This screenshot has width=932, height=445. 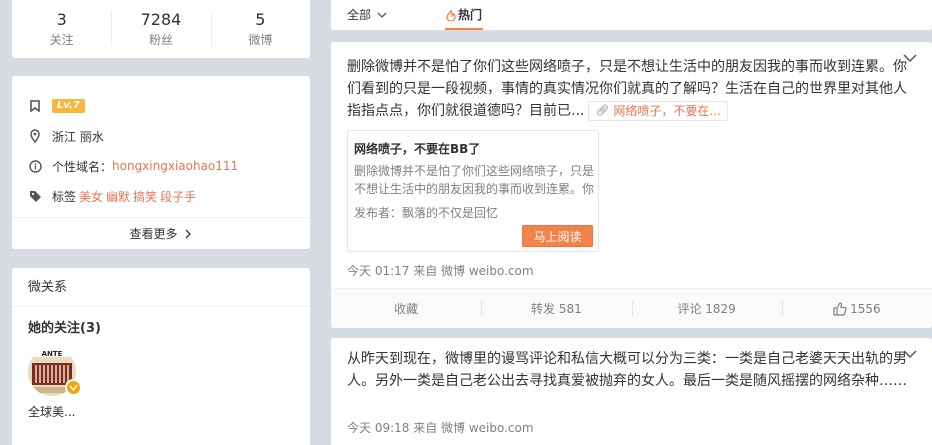 I want to click on like-button: 1556, so click(x=856, y=308).